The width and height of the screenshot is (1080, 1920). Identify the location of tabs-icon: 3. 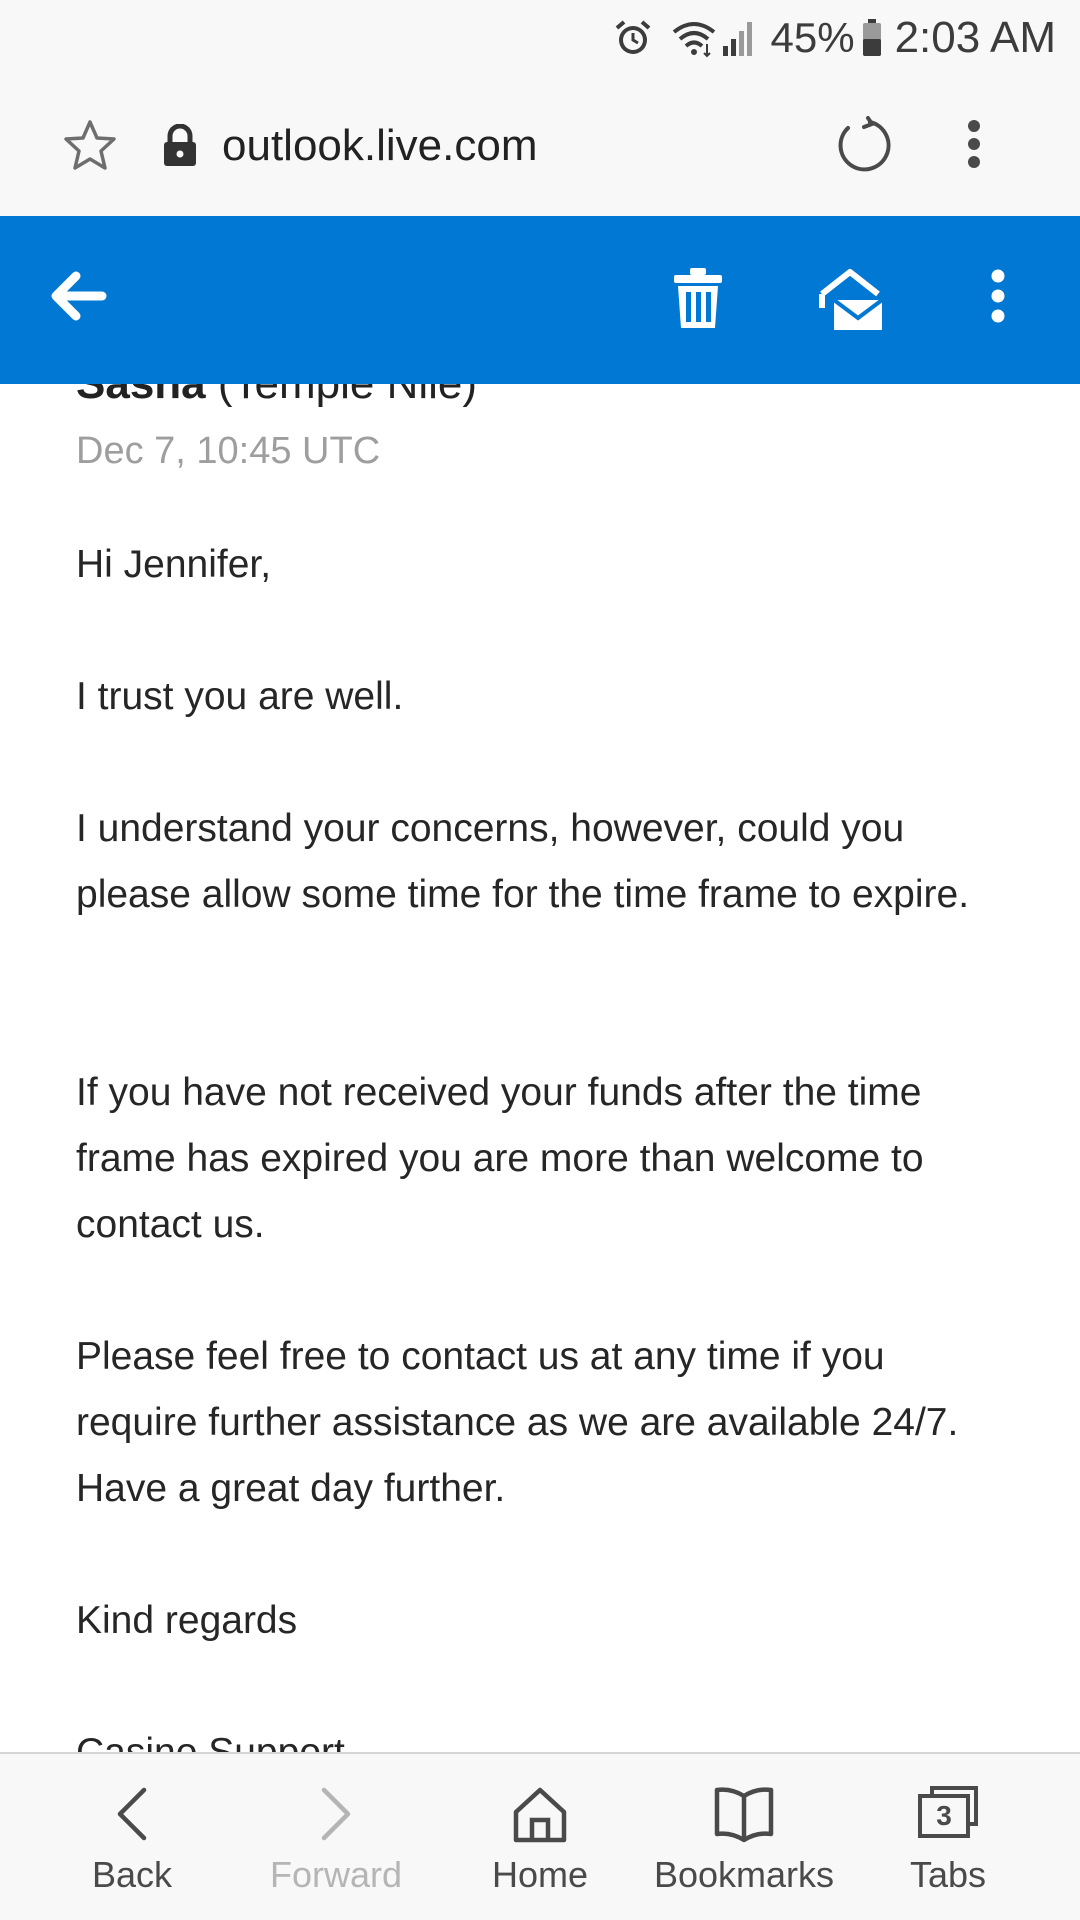
(948, 1812).